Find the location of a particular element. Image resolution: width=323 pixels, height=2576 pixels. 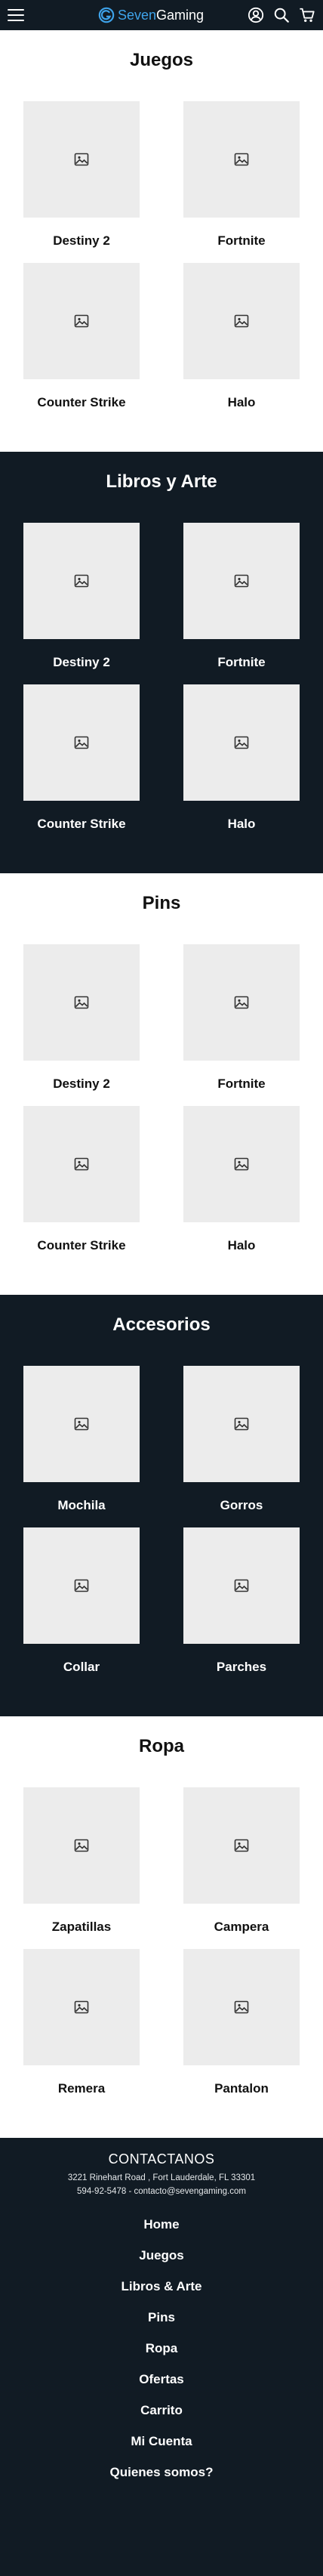

footer-link-juegos: Juegos is located at coordinates (161, 2263).